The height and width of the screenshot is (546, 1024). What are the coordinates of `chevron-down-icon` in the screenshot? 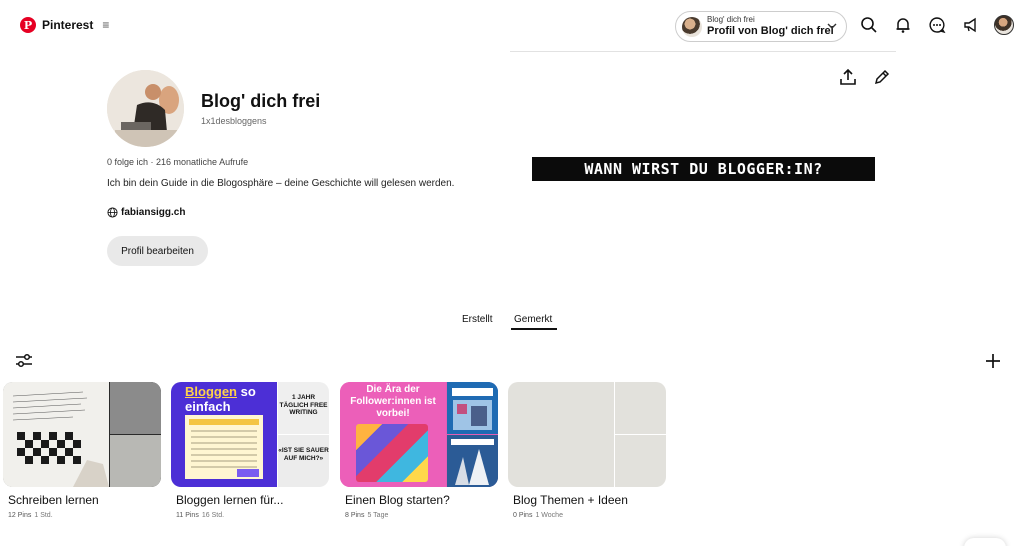 It's located at (832, 26).